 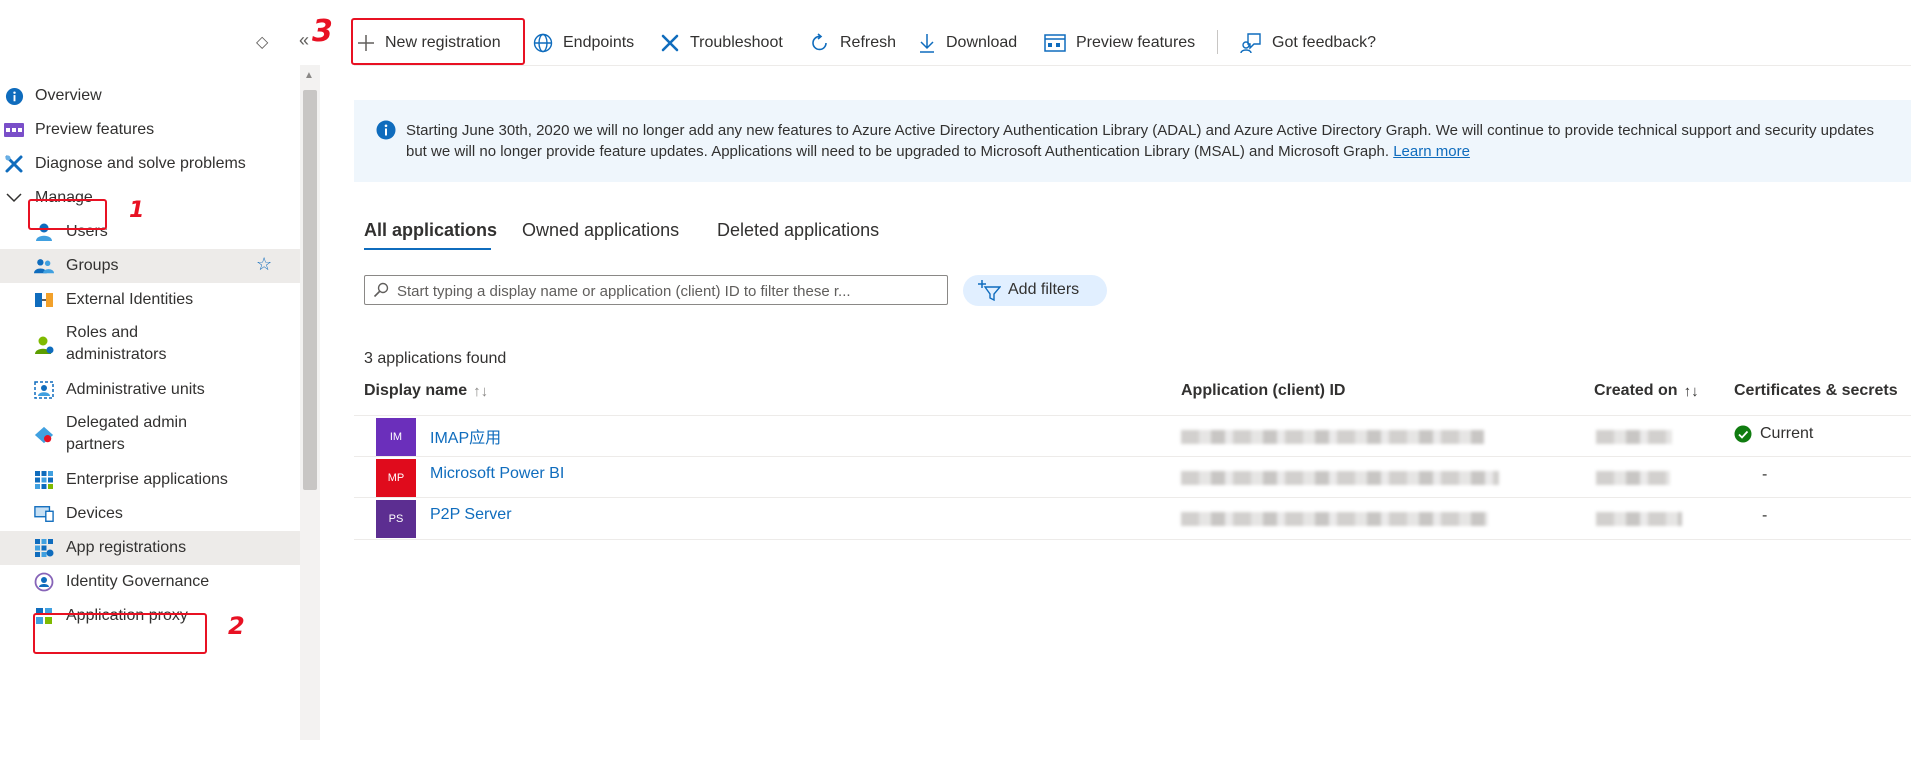 What do you see at coordinates (150, 96) in the screenshot?
I see `sidebar-item-overview: Overview` at bounding box center [150, 96].